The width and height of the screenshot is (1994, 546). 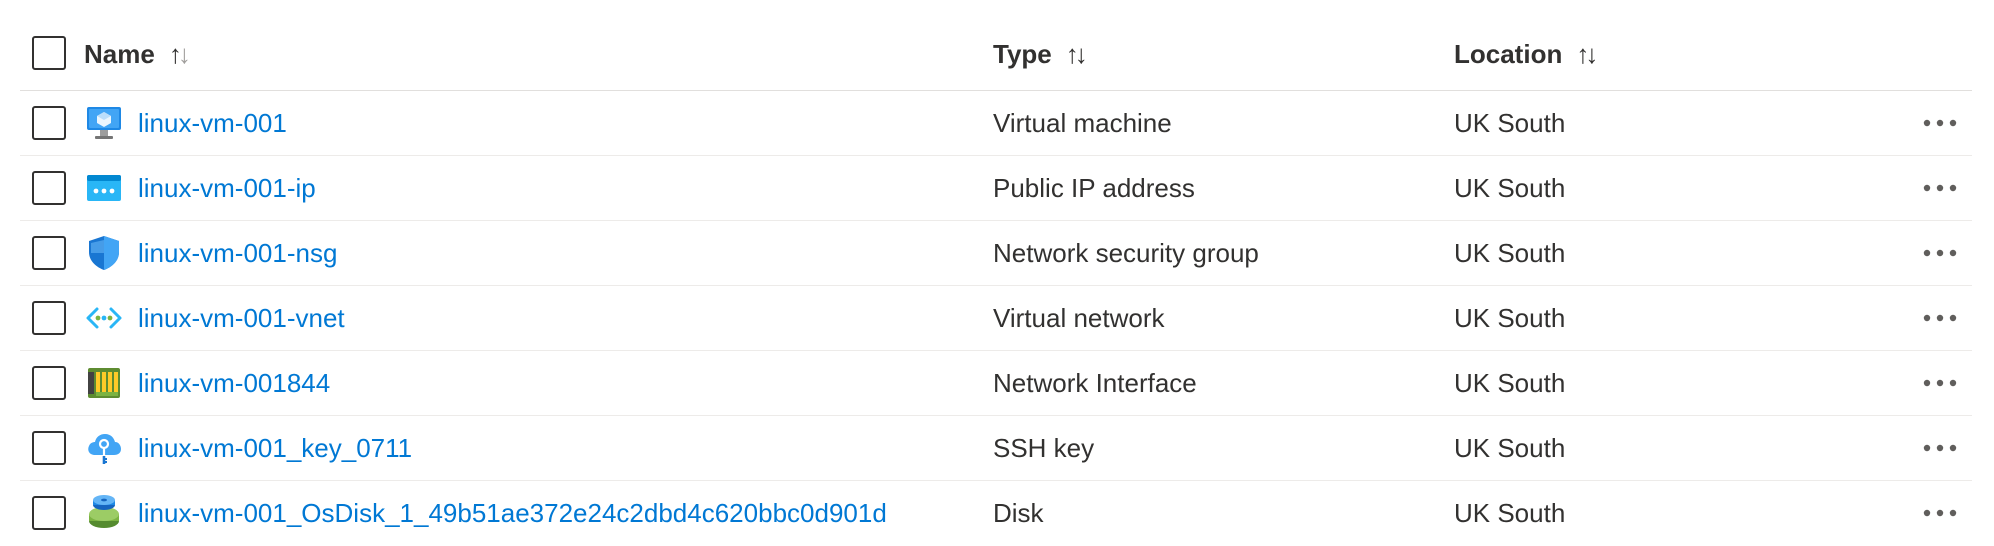 What do you see at coordinates (1022, 53) in the screenshot?
I see `column-header-type-label: Type` at bounding box center [1022, 53].